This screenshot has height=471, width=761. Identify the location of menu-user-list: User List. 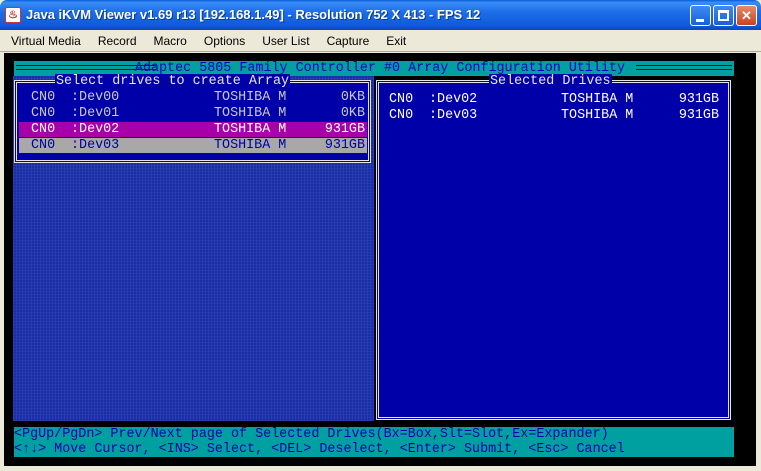
(285, 41).